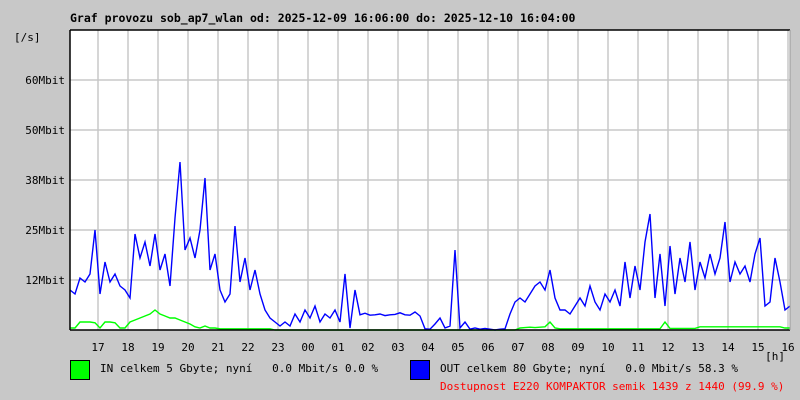  I want to click on x-tick-label: 05, so click(457, 347).